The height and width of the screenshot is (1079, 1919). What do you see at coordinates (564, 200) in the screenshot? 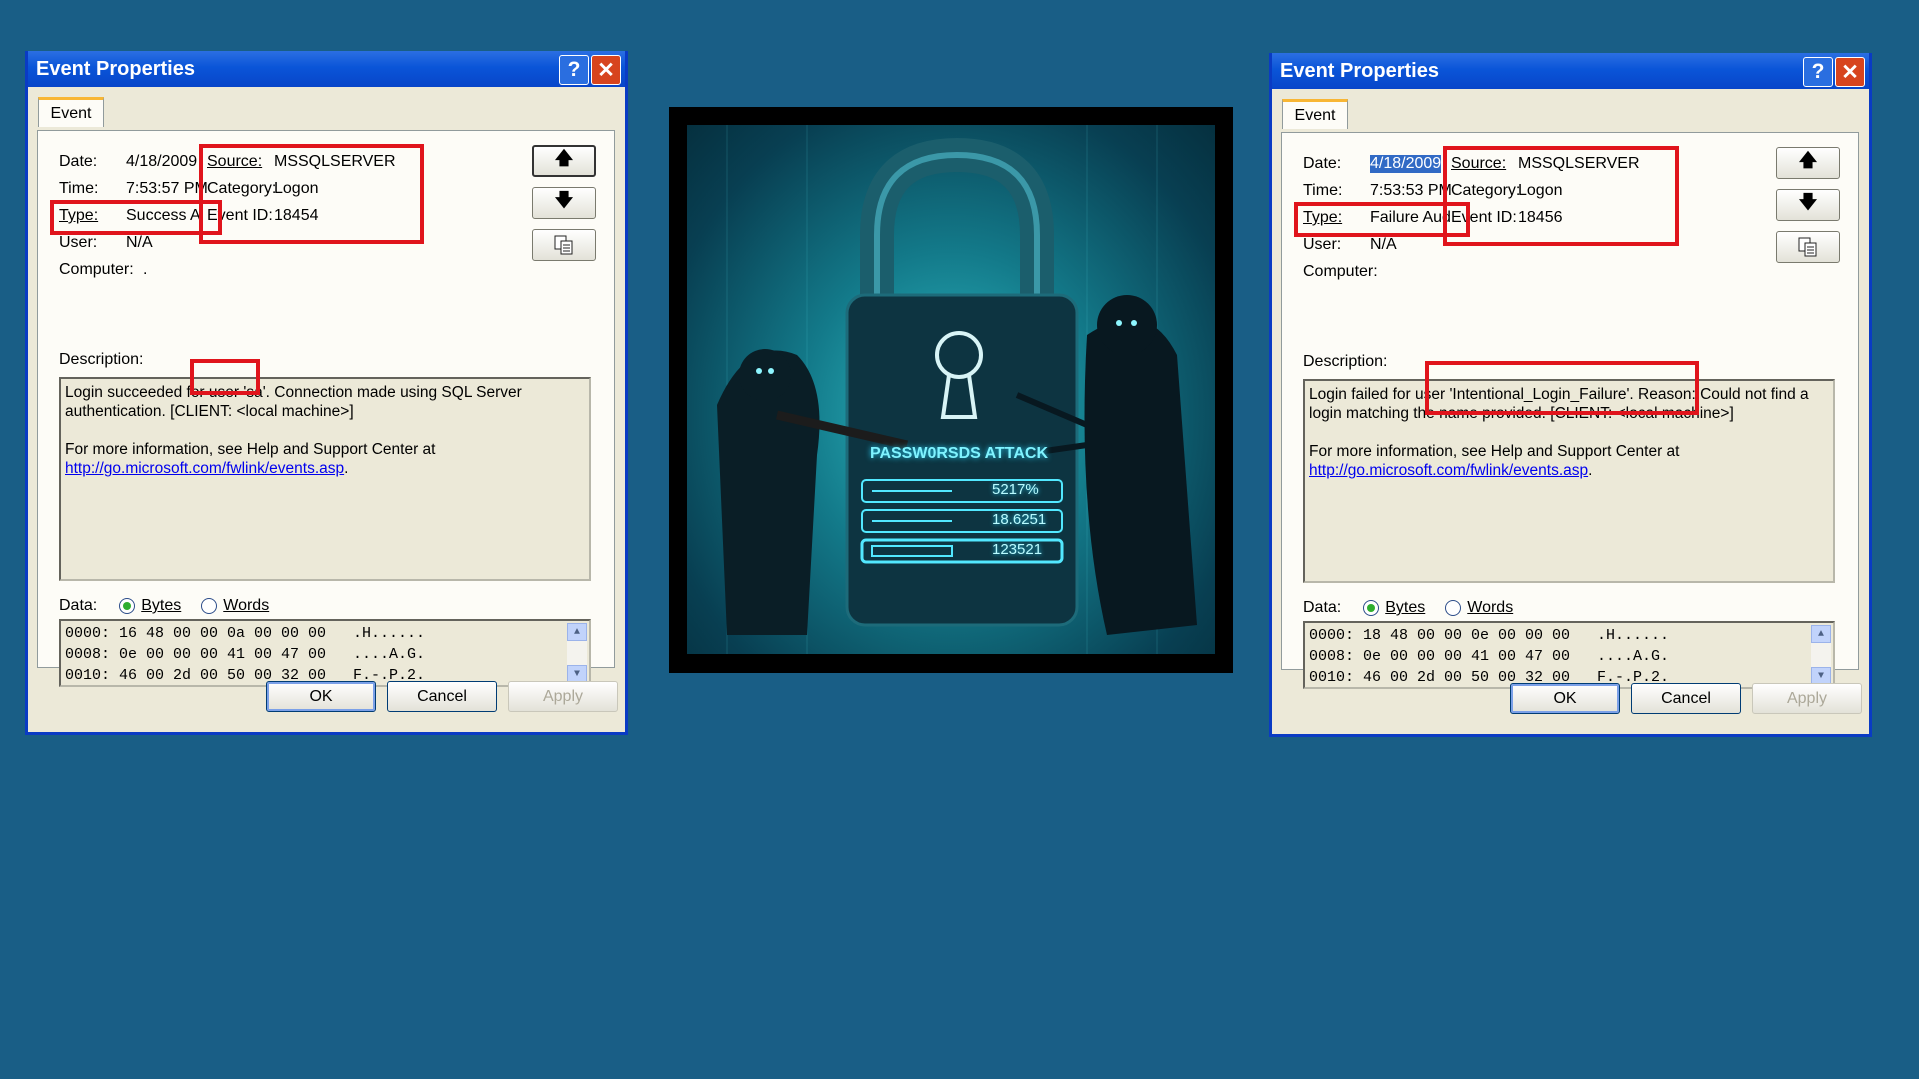
I see `arrow-down-icon: 🡇` at bounding box center [564, 200].